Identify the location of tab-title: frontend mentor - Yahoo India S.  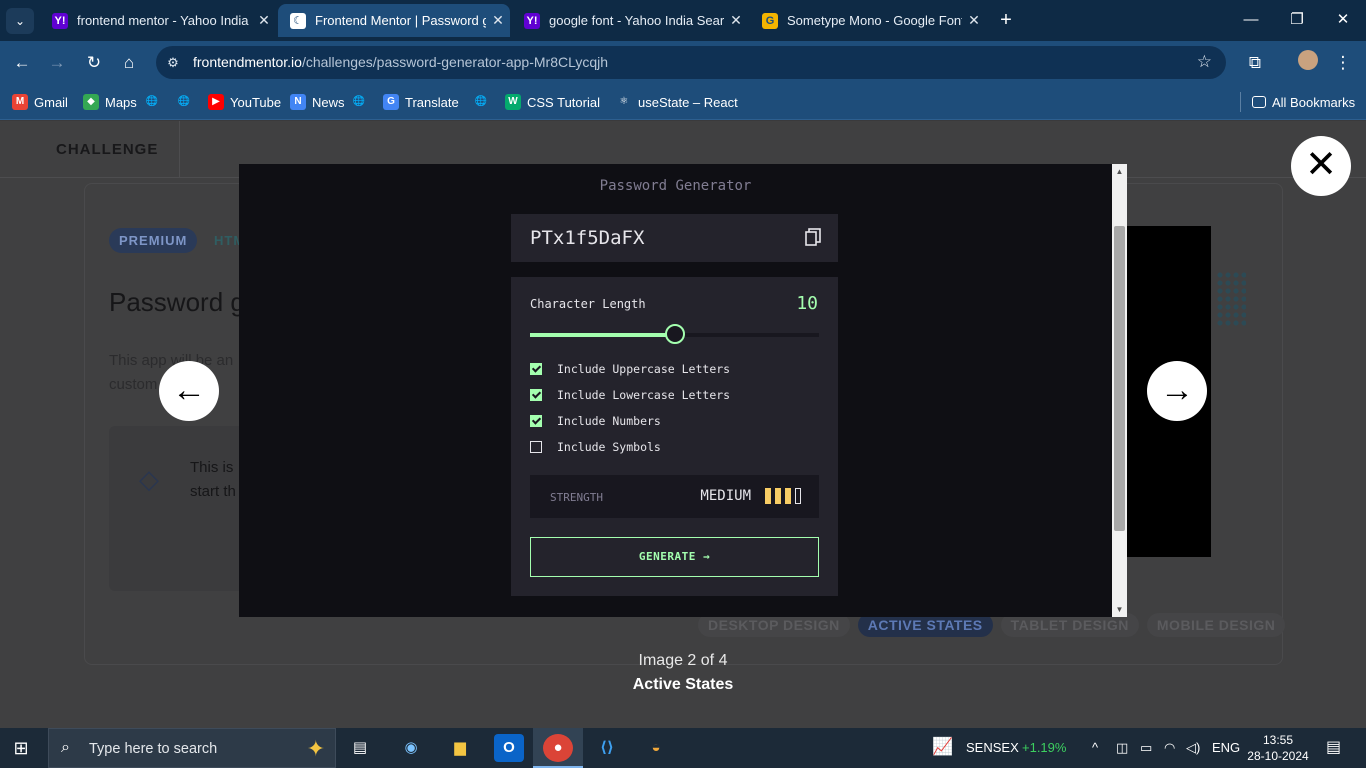
(164, 20).